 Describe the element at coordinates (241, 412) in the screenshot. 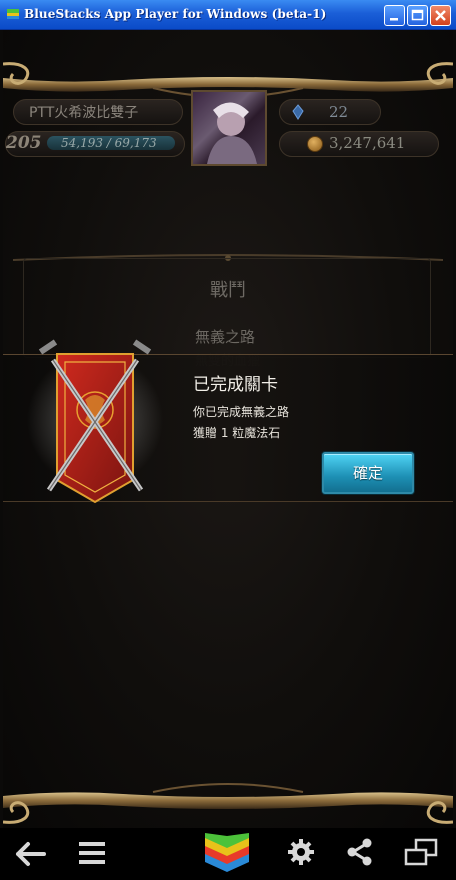

I see `dialog-message-line1: 你已完成無義之路` at that location.